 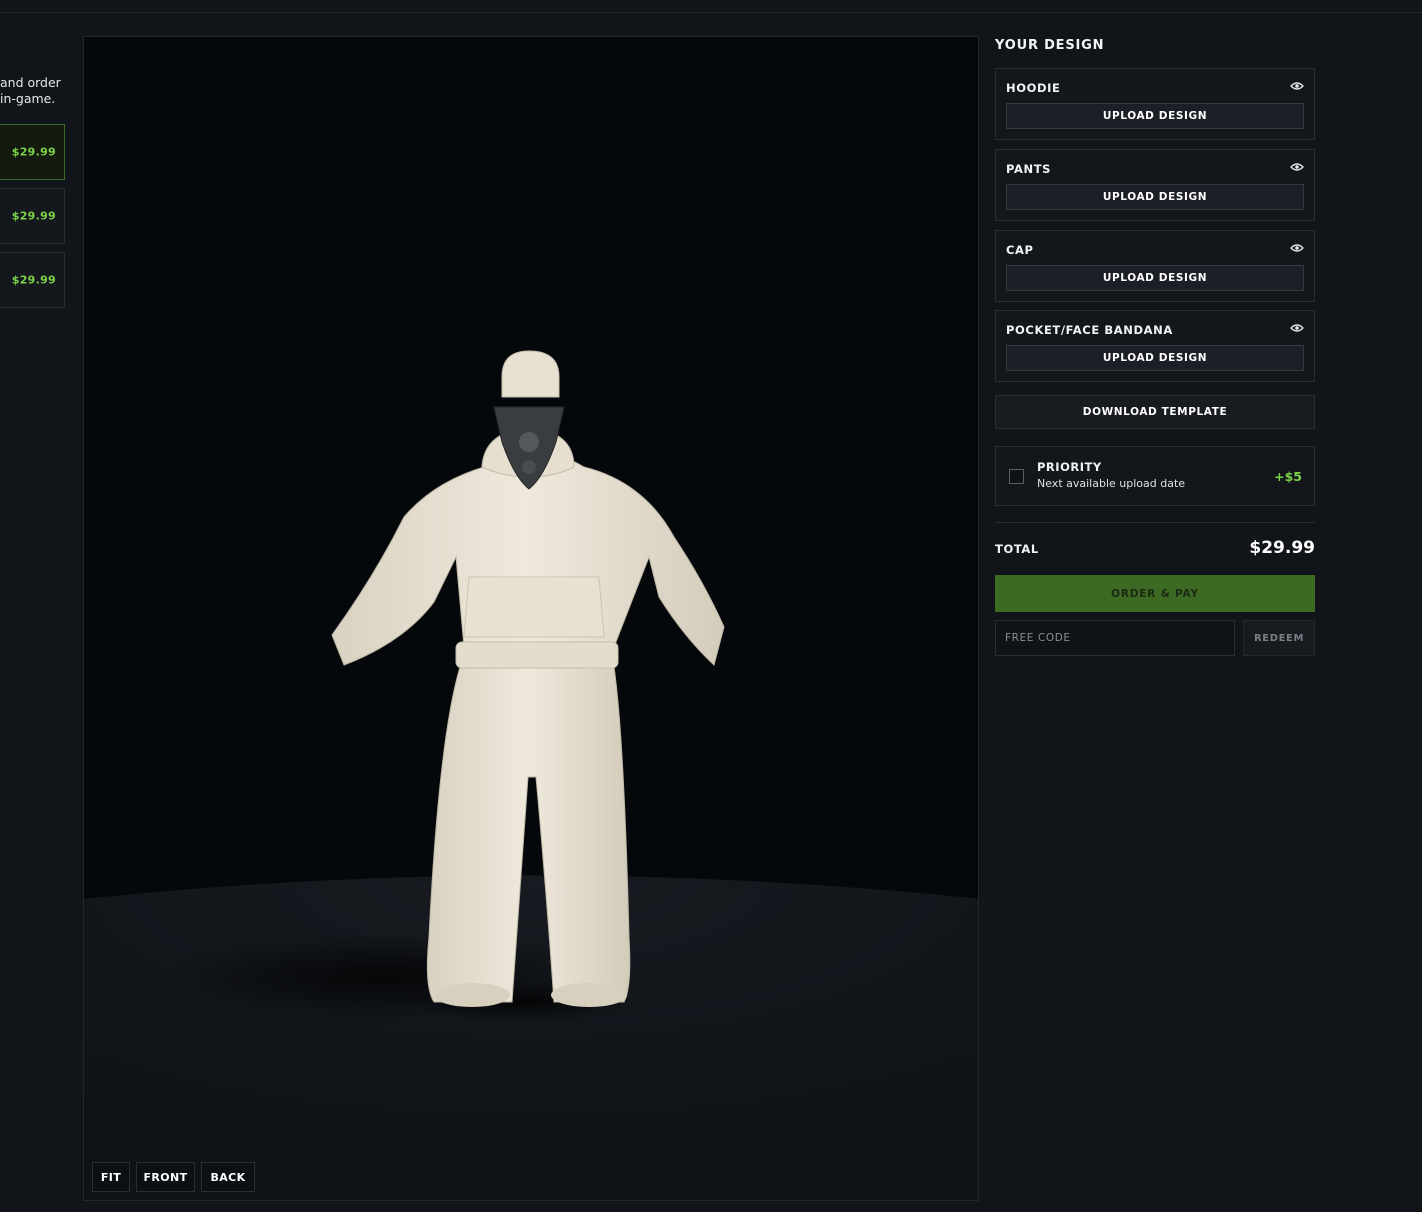 What do you see at coordinates (1155, 593) in the screenshot?
I see `order-pay-button: ORDER & PAY` at bounding box center [1155, 593].